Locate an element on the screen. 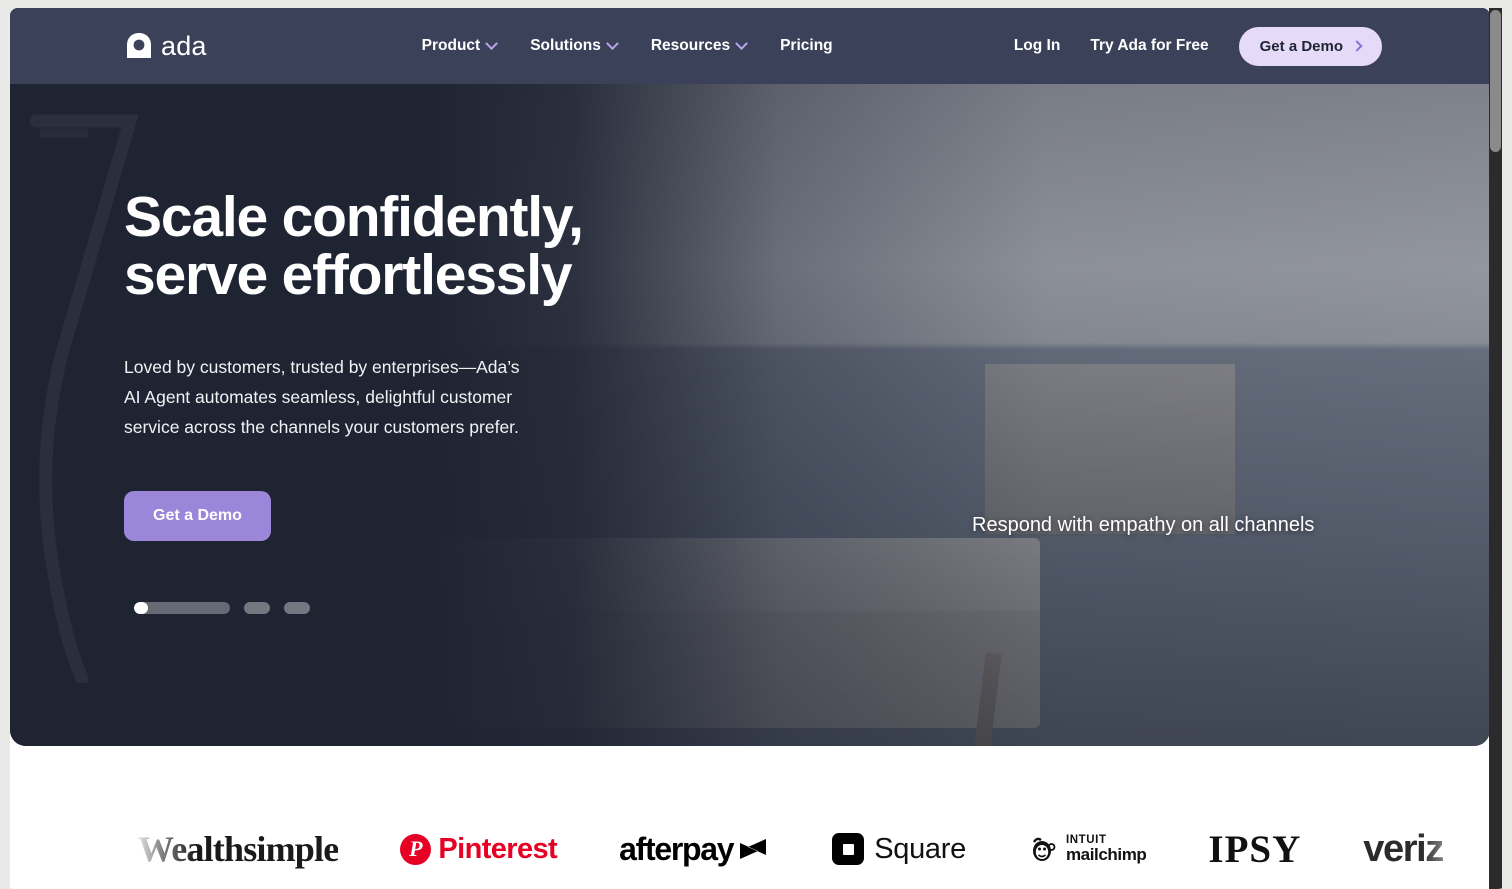 This screenshot has width=1512, height=889. square-icon is located at coordinates (848, 849).